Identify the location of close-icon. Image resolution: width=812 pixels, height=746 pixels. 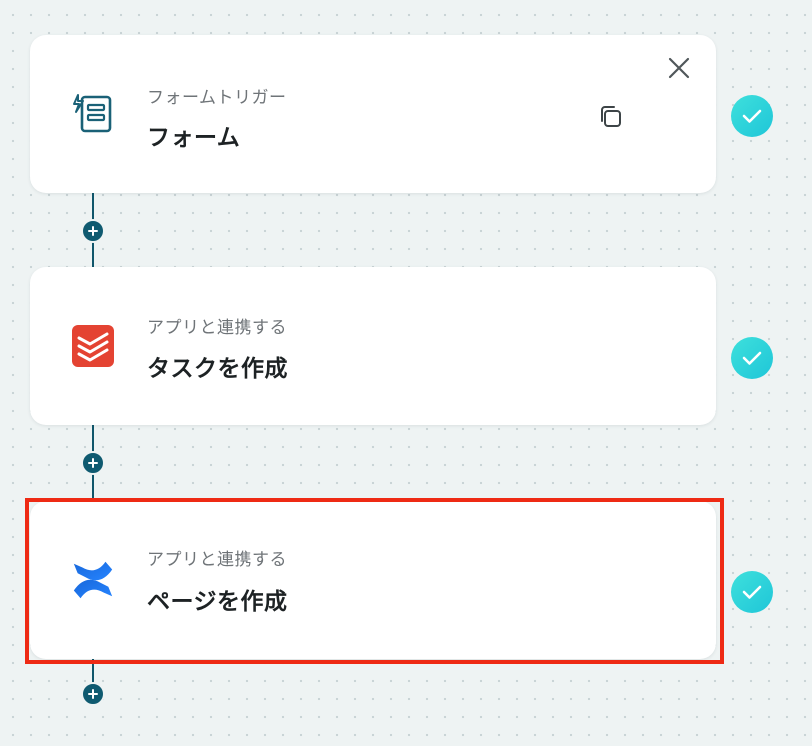
(679, 68).